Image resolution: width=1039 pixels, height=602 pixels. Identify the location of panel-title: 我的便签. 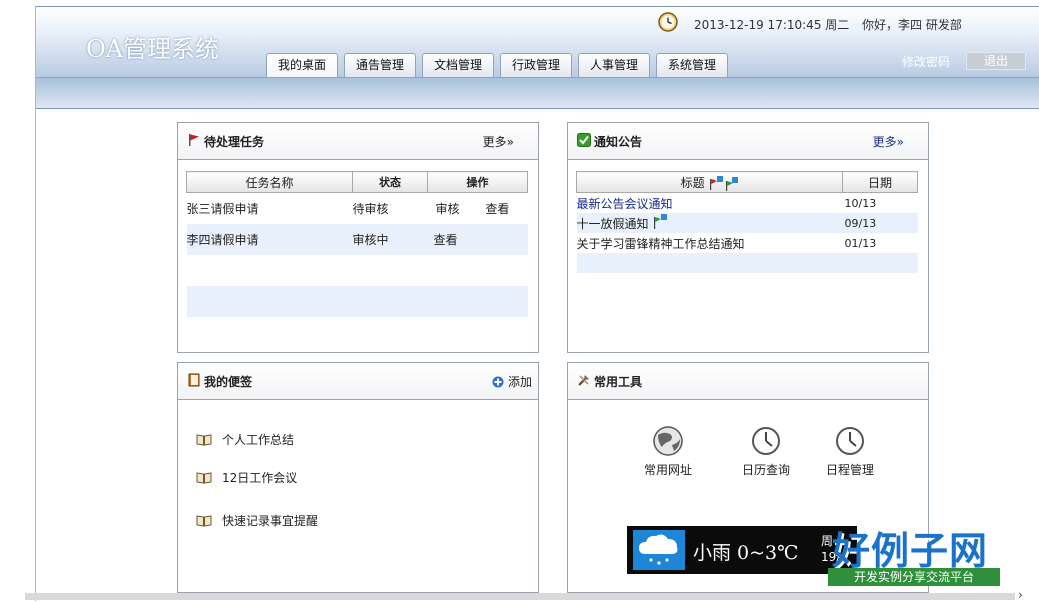
(228, 382).